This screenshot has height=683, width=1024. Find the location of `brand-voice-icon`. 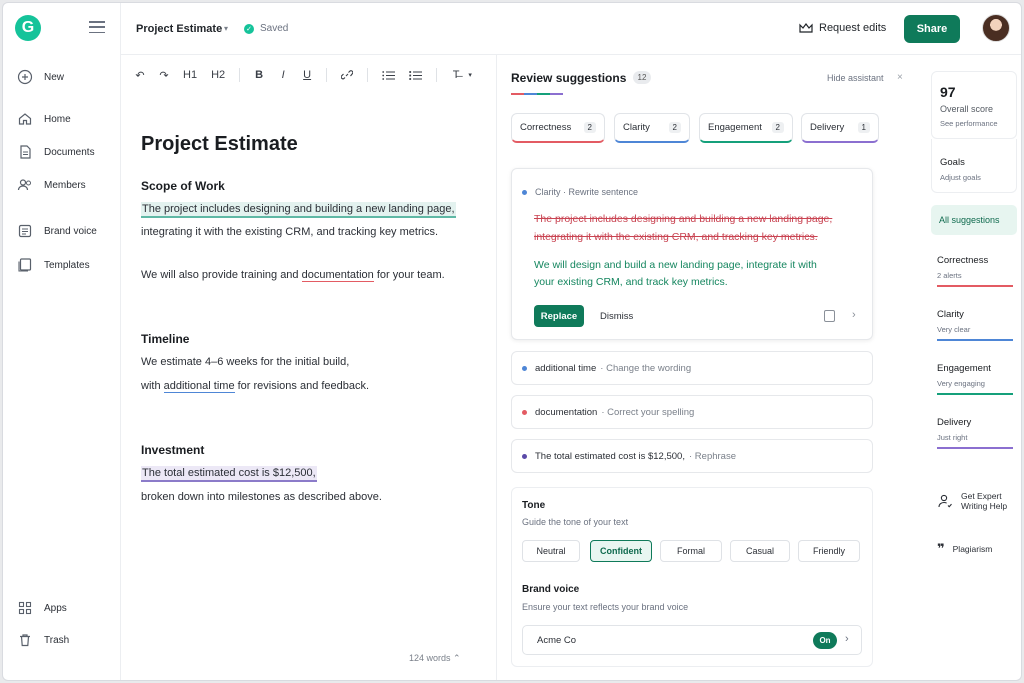

brand-voice-icon is located at coordinates (25, 231).